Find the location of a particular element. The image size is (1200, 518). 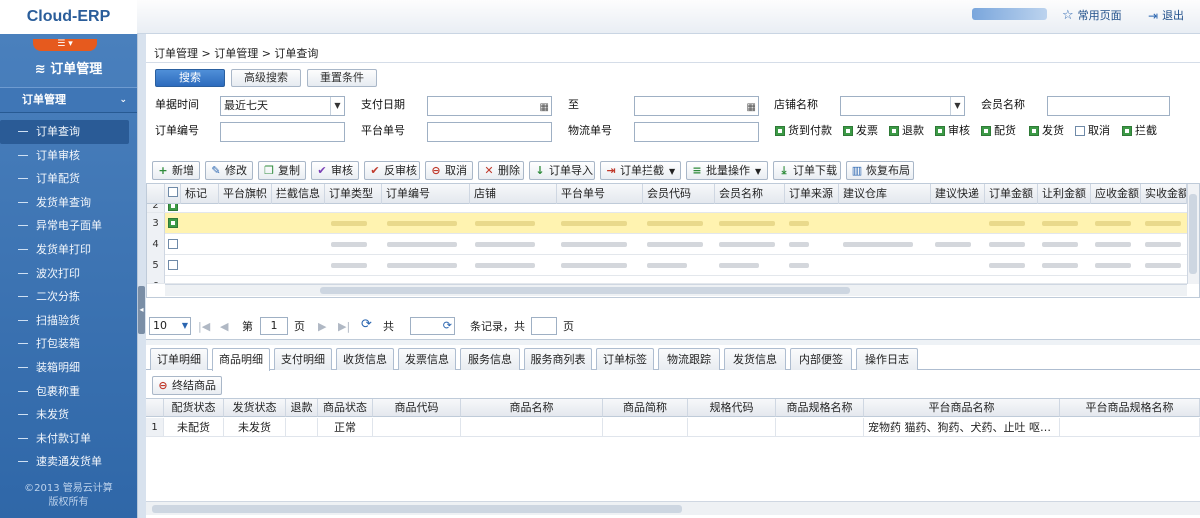

next-page-icon: ▶ is located at coordinates (322, 327).